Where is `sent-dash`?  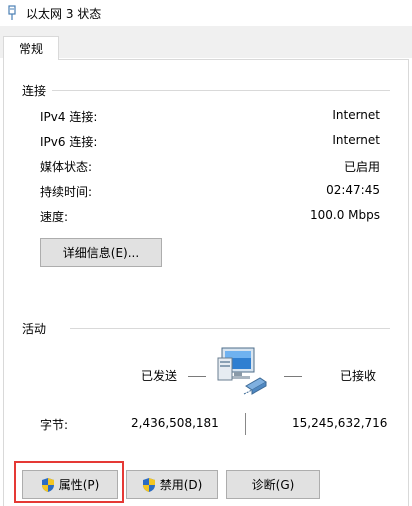 sent-dash is located at coordinates (197, 376).